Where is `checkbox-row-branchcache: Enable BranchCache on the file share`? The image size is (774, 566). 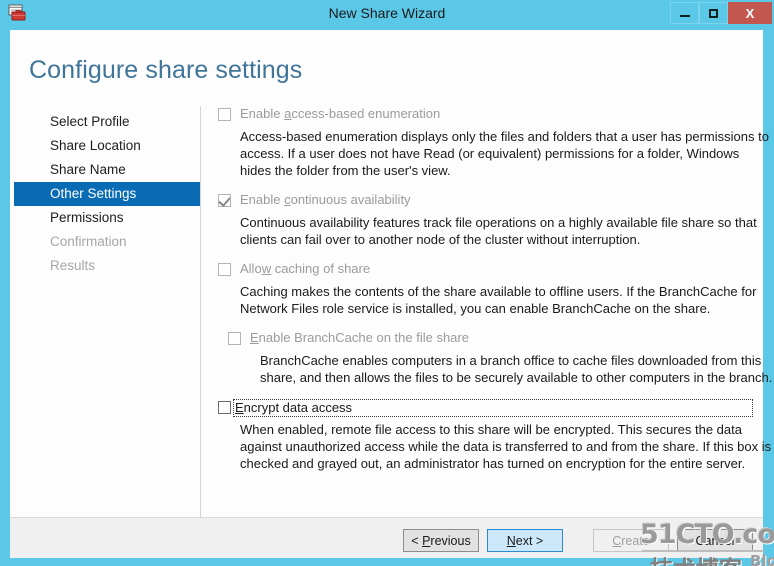 checkbox-row-branchcache: Enable BranchCache on the file share is located at coordinates (493, 339).